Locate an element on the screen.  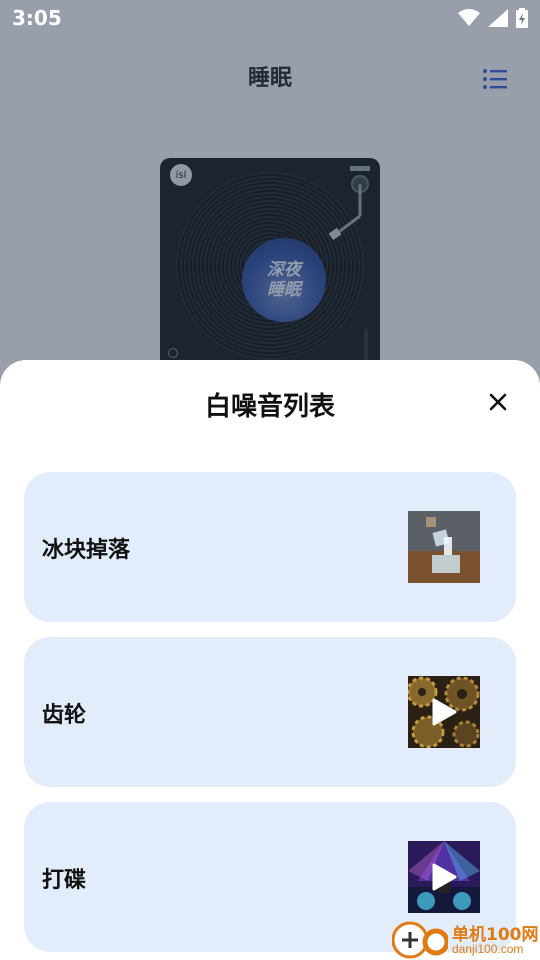
item-label: 打碟 is located at coordinates (64, 880).